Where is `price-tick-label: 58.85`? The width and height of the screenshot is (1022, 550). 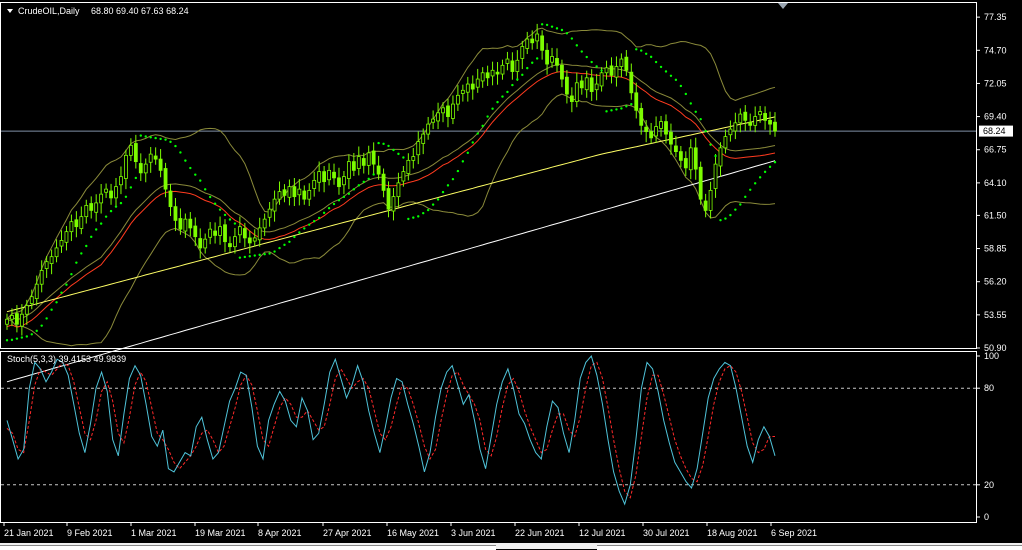 price-tick-label: 58.85 is located at coordinates (995, 249).